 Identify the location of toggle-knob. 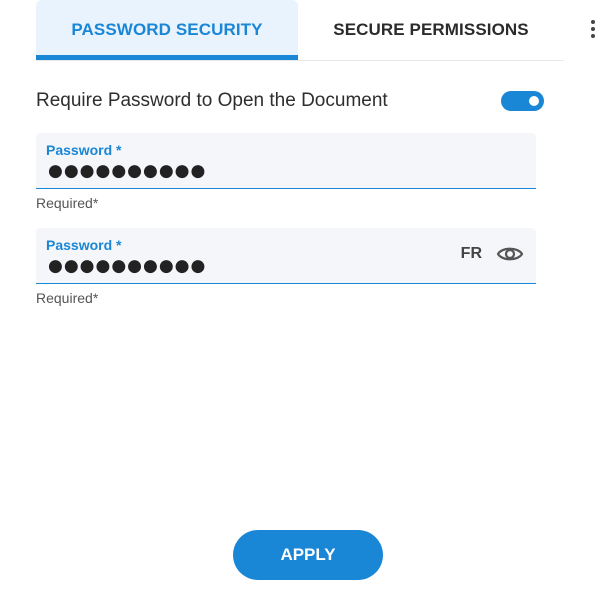
(534, 101).